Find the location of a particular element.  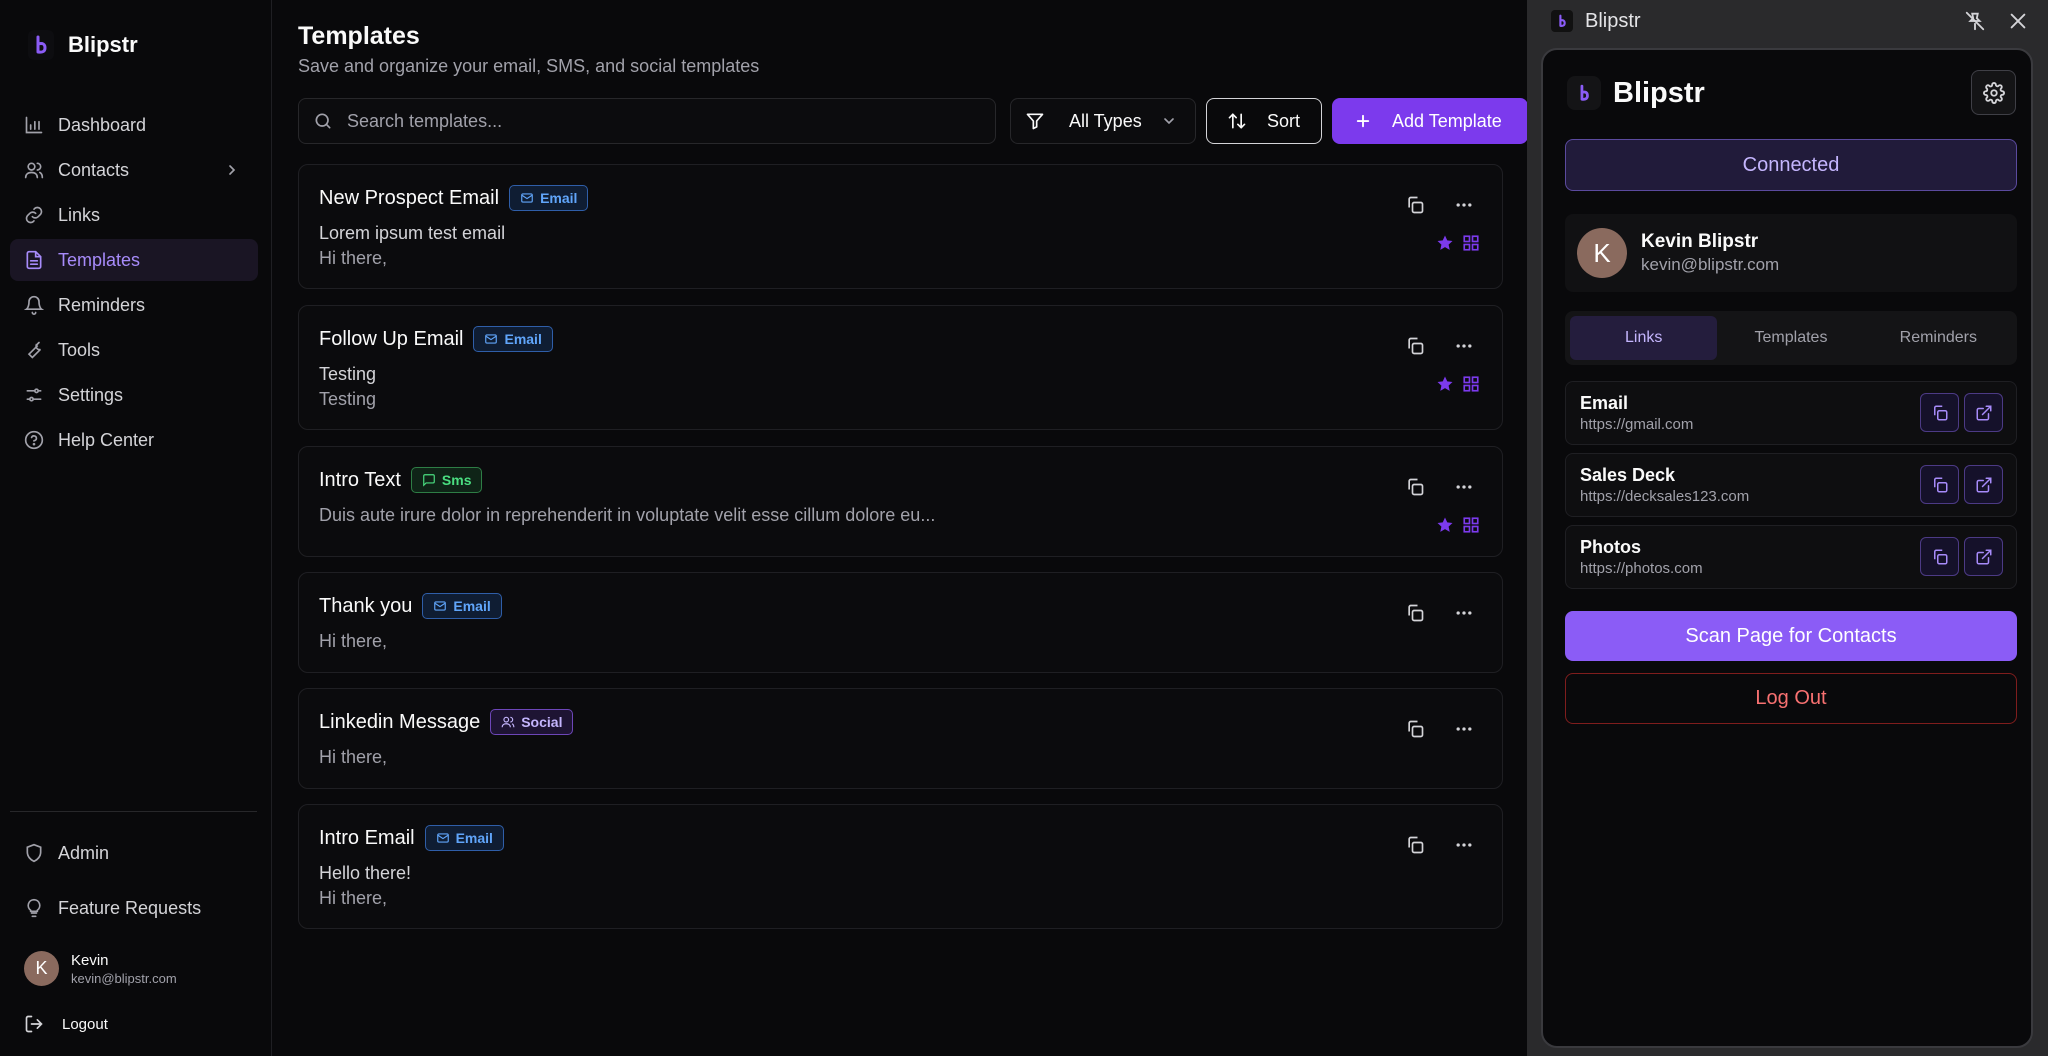

nav-item-contacts: Contacts is located at coordinates (134, 170).